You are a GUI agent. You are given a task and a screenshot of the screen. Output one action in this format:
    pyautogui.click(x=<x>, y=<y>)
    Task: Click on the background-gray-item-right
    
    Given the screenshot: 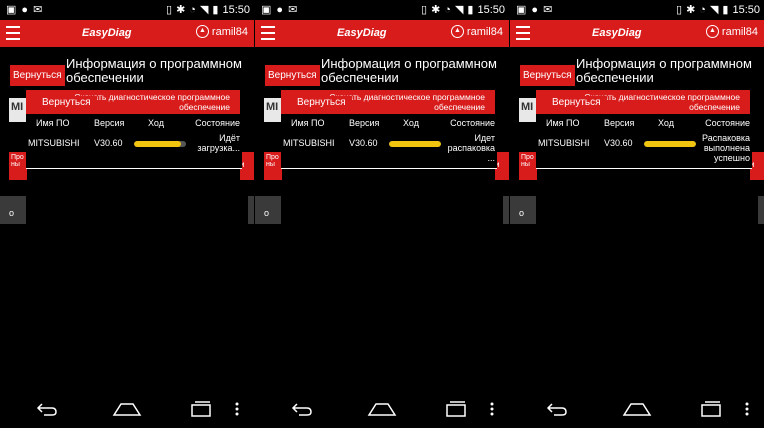 What is the action you would take?
    pyautogui.click(x=761, y=210)
    